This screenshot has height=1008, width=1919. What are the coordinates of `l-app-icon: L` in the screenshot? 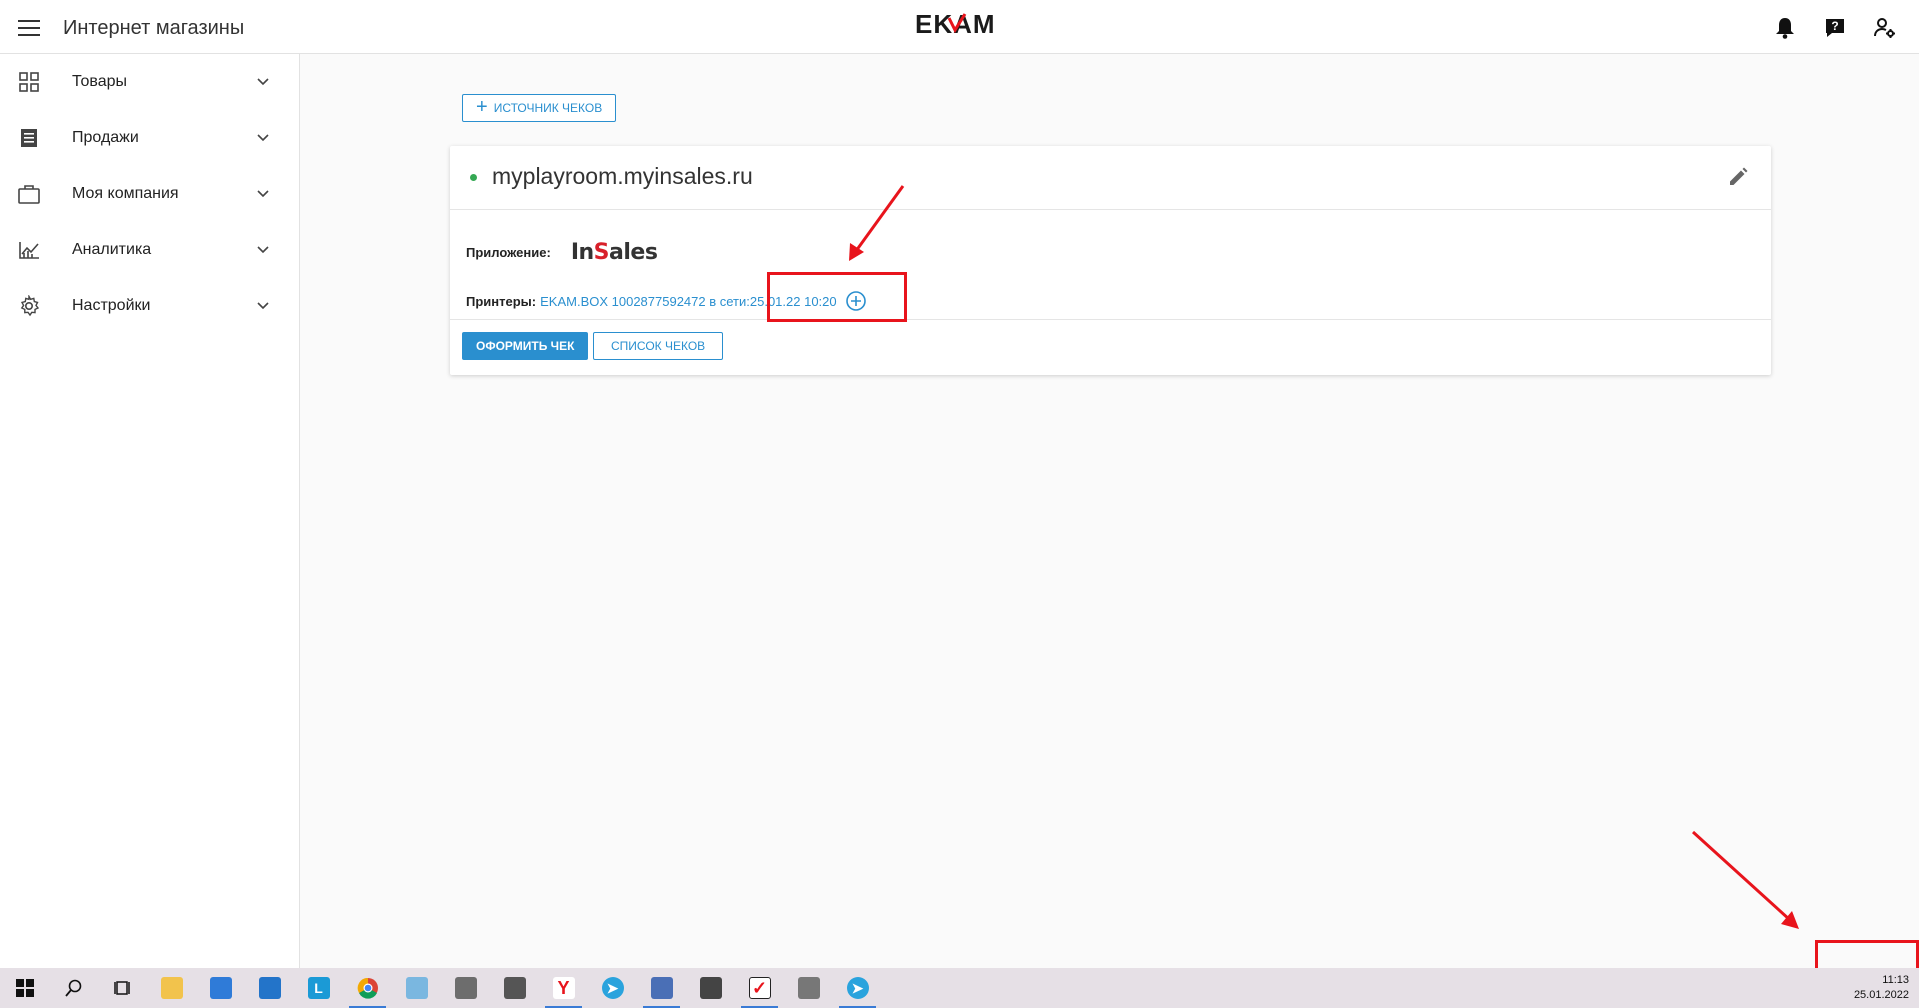 It's located at (318, 988).